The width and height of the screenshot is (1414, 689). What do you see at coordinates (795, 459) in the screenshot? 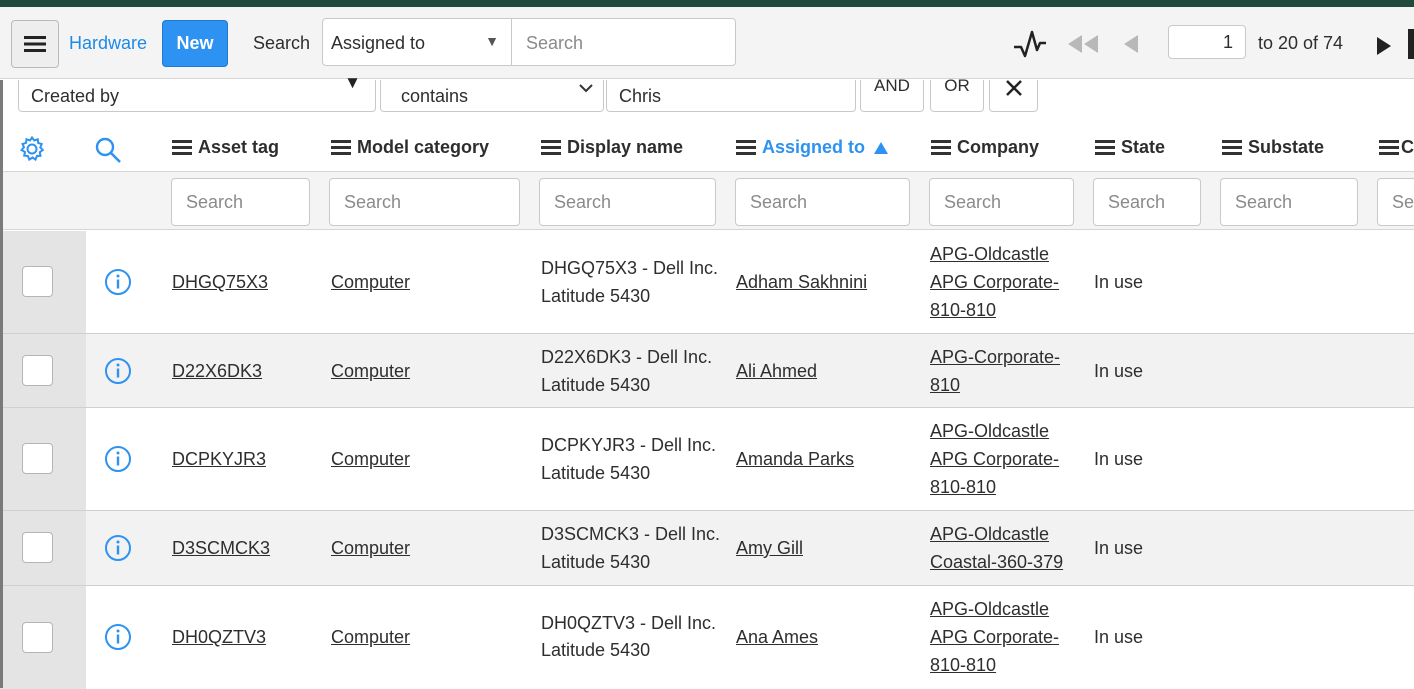
I see `assigned-to-link: Amanda Parks` at bounding box center [795, 459].